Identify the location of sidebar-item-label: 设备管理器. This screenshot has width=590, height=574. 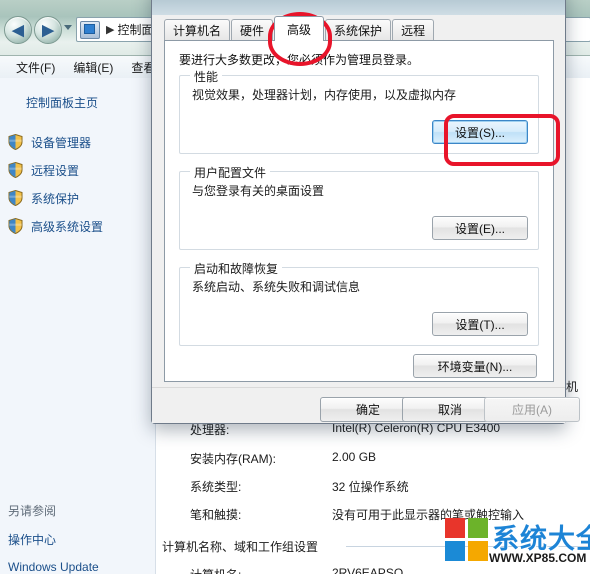
(61, 142).